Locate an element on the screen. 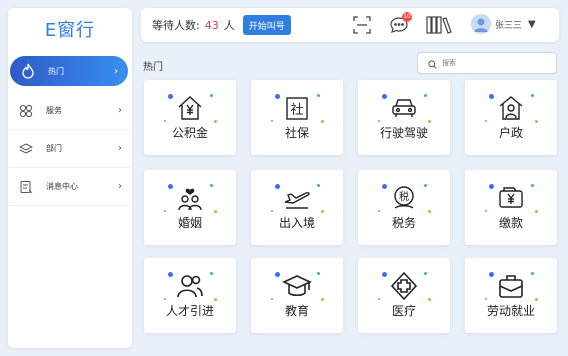 This screenshot has width=568, height=356. service-card-education: 教育 is located at coordinates (297, 295).